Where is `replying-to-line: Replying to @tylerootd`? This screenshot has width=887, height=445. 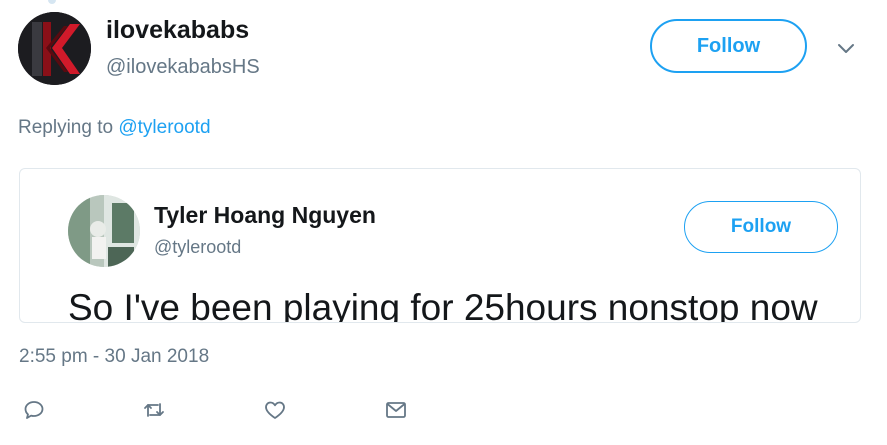 replying-to-line: Replying to @tylerootd is located at coordinates (114, 128).